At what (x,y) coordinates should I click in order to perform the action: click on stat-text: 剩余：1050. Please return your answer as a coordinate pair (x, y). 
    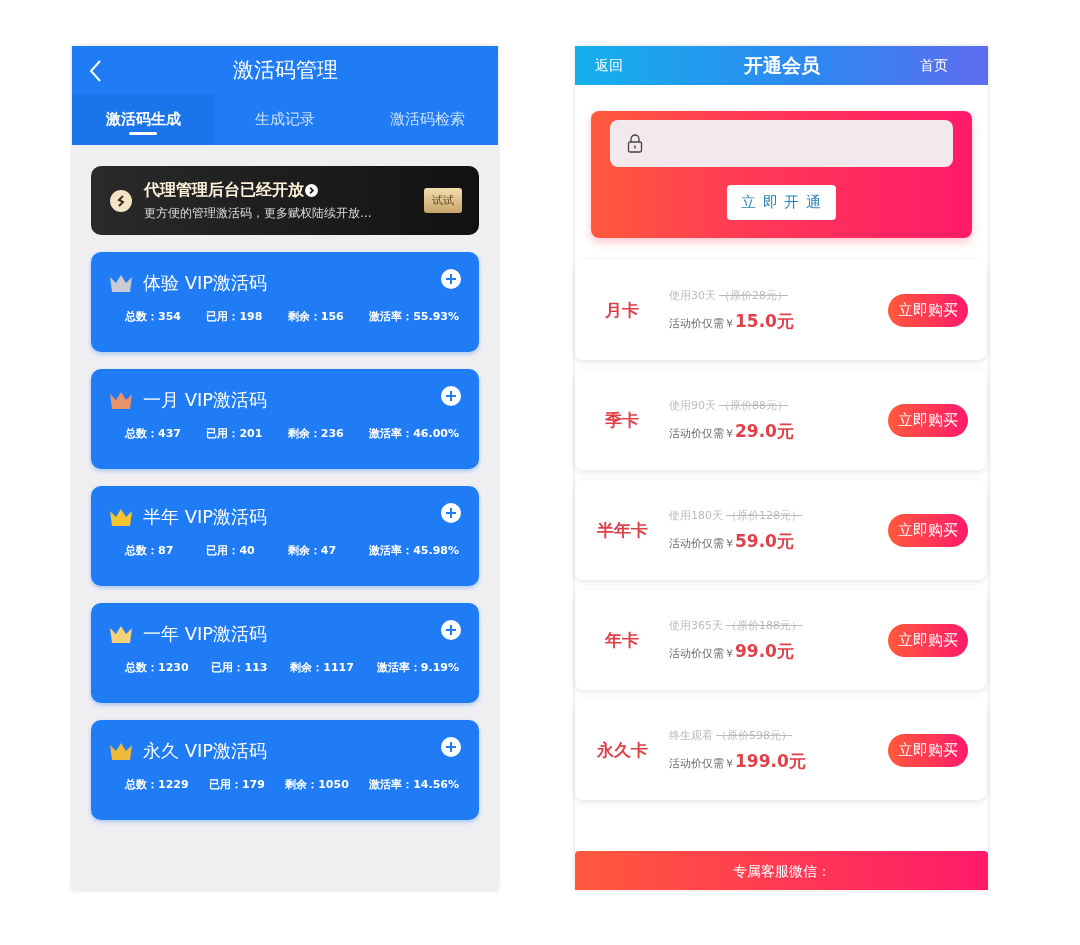
    Looking at the image, I should click on (317, 784).